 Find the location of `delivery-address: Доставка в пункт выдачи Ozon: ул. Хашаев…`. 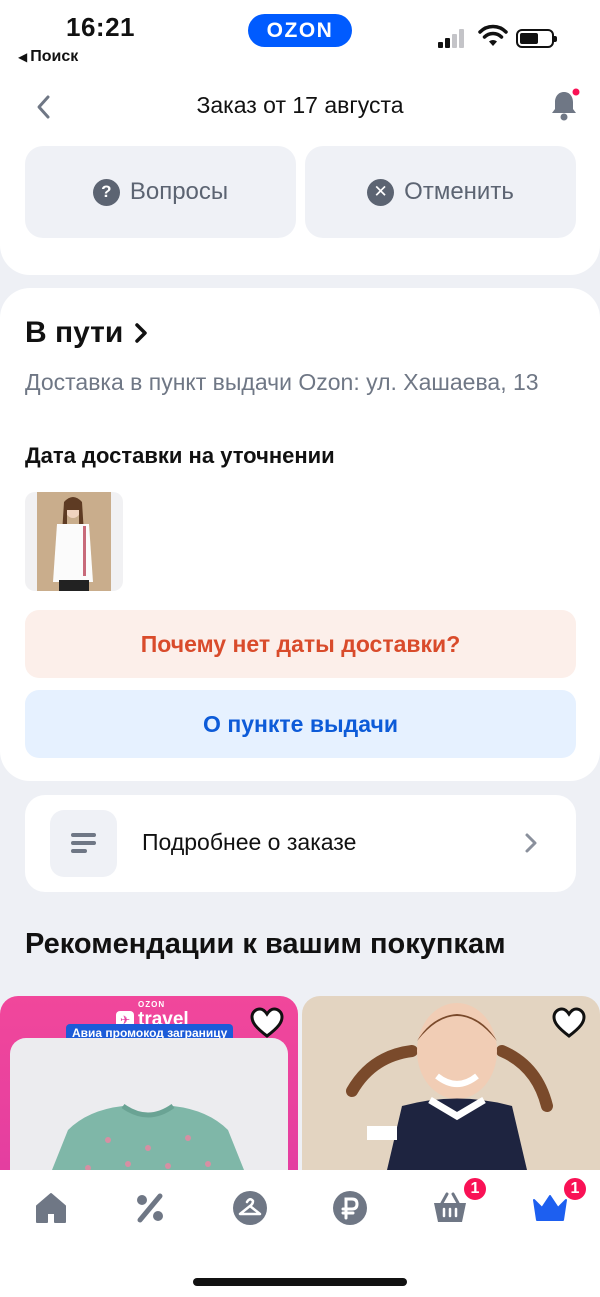

delivery-address: Доставка в пункт выдачи Ozon: ул. Хашаев… is located at coordinates (282, 382).